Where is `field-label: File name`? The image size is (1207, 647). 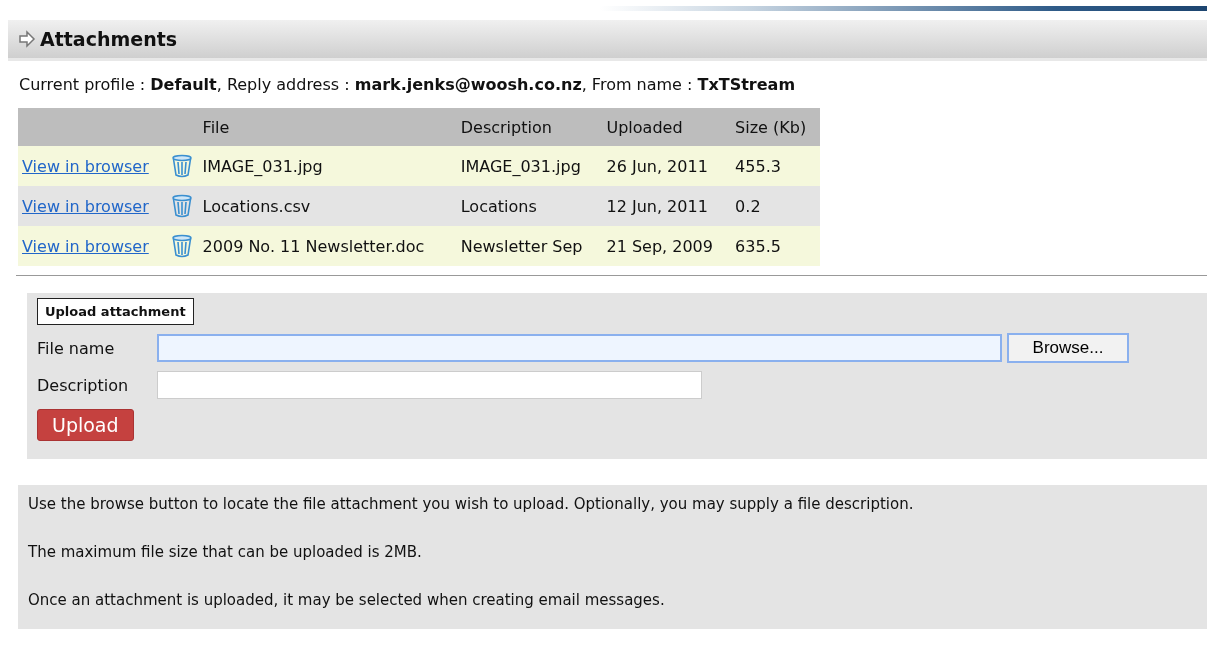 field-label: File name is located at coordinates (76, 348).